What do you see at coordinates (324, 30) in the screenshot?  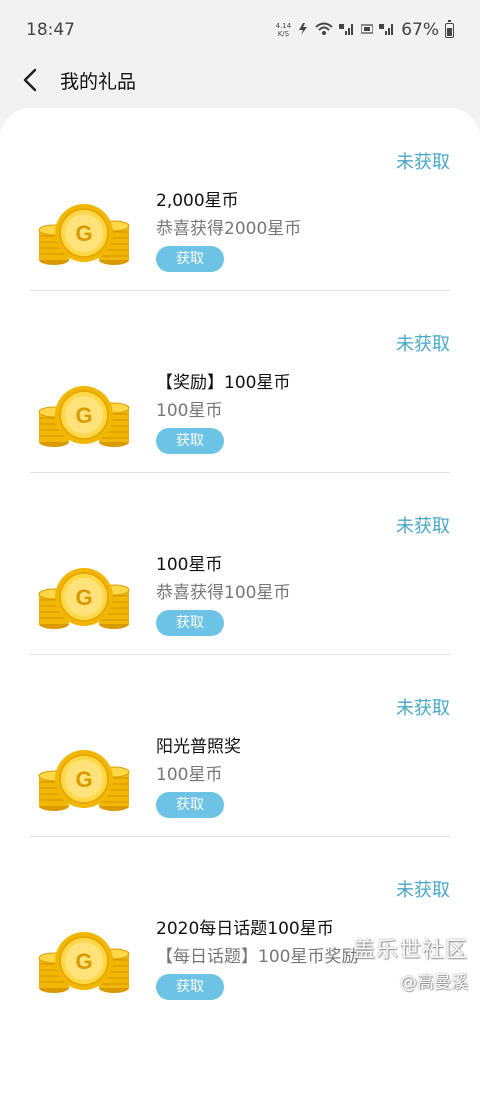 I see `wifi-icon` at bounding box center [324, 30].